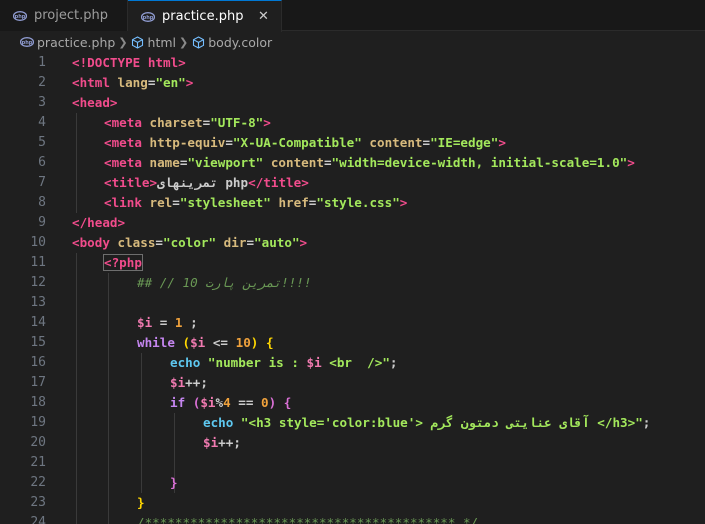  Describe the element at coordinates (284, 363) in the screenshot. I see `code-text: echo "number is : $i <br />";` at that location.